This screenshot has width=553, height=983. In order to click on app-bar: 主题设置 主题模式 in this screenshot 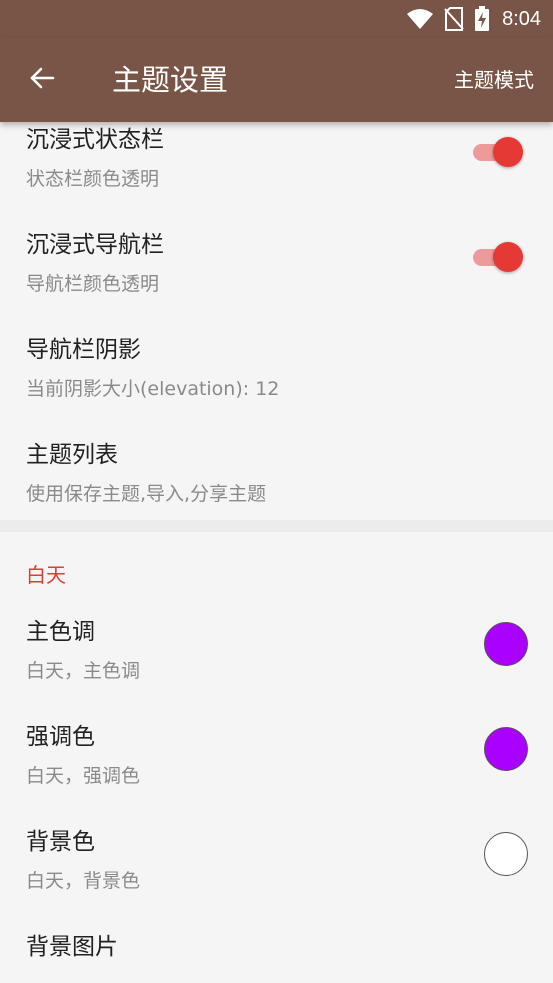, I will do `click(276, 80)`.